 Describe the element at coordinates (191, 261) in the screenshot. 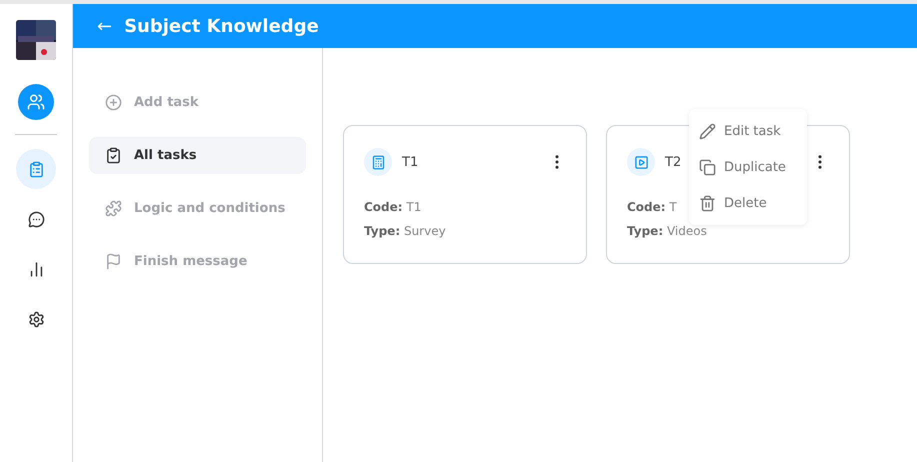

I see `sidebar-label: Finish message` at that location.